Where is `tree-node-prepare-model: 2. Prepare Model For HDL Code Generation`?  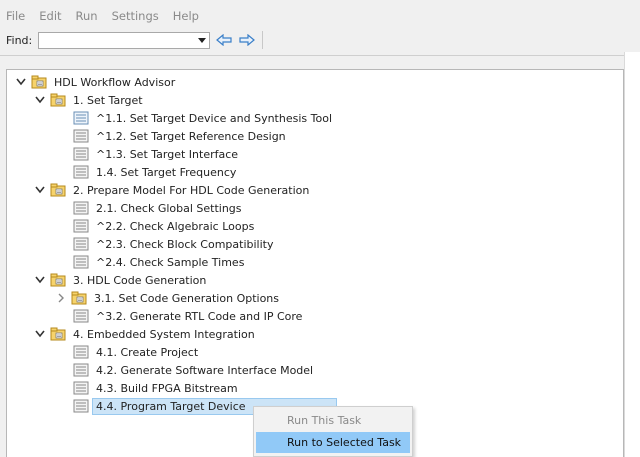 tree-node-prepare-model: 2. Prepare Model For HDL Code Generation is located at coordinates (173, 190).